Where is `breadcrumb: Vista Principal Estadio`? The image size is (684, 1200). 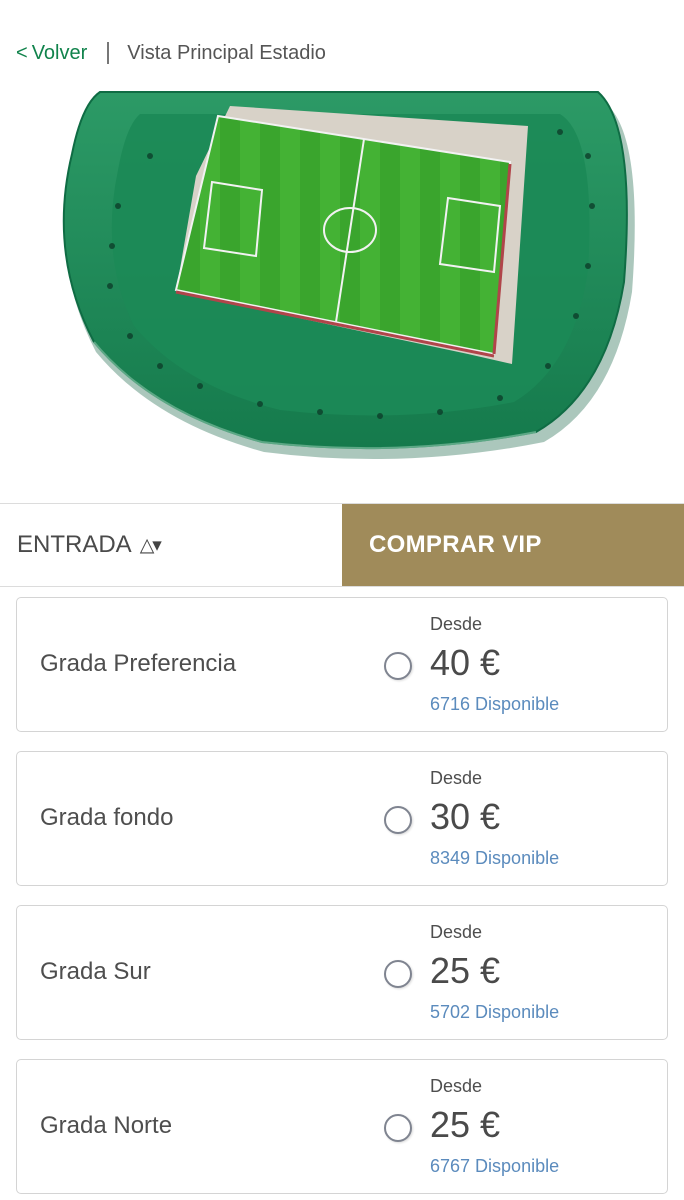 breadcrumb: Vista Principal Estadio is located at coordinates (226, 52).